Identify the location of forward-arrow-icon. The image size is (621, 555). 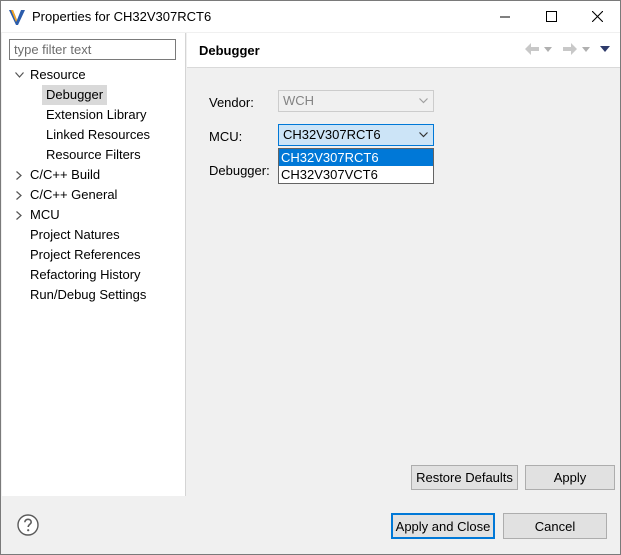
(570, 49).